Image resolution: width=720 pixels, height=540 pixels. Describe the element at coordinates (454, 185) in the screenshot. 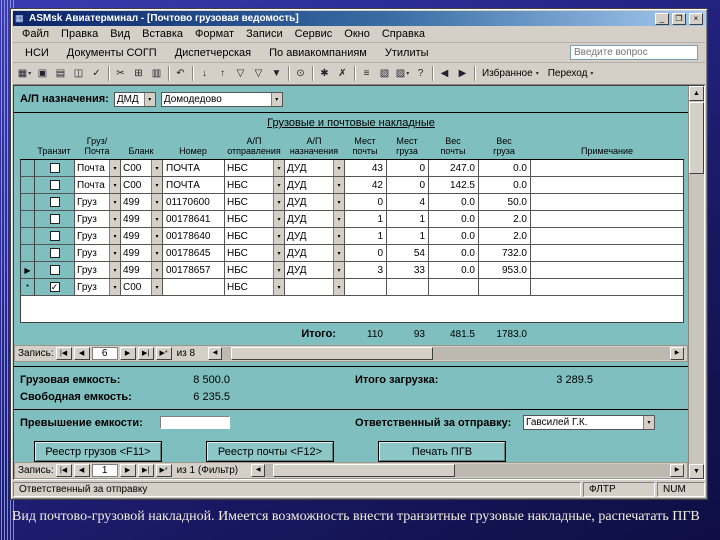

I see `ves-pochty-cell: 142.5` at that location.